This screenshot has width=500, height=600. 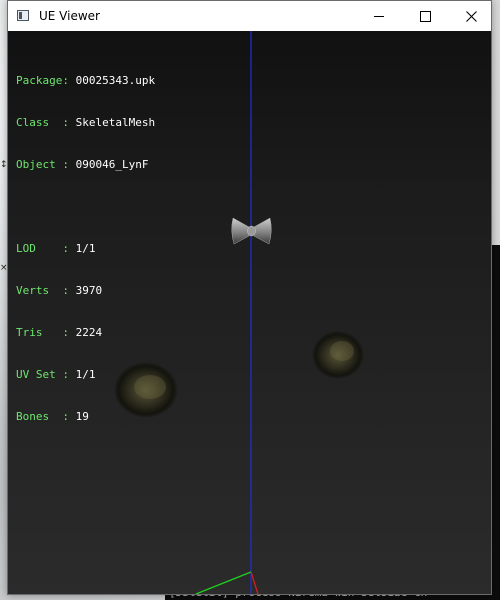 What do you see at coordinates (69, 16) in the screenshot?
I see `window-title: UE Viewer` at bounding box center [69, 16].